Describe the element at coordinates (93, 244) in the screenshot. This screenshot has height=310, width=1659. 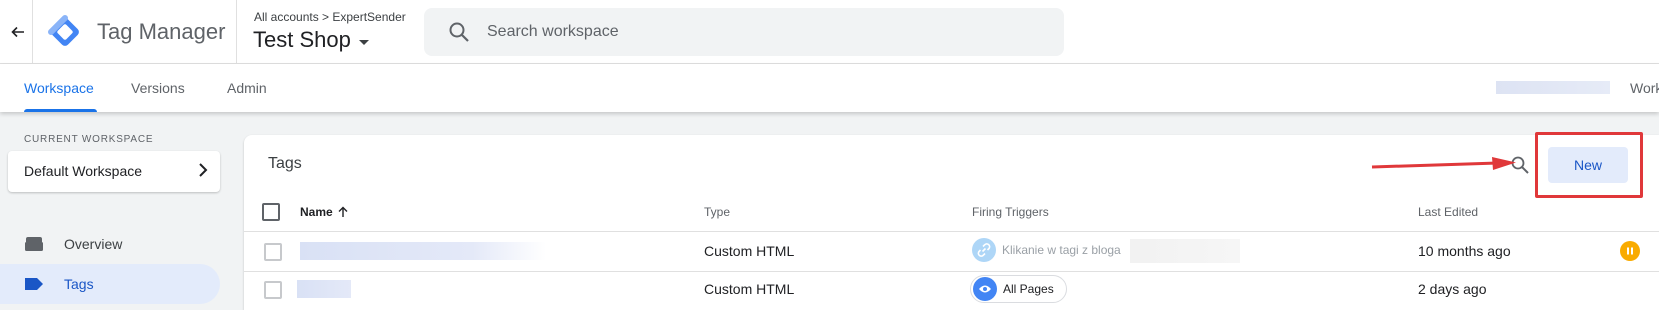
I see `sidebar-item-label: Overview` at that location.